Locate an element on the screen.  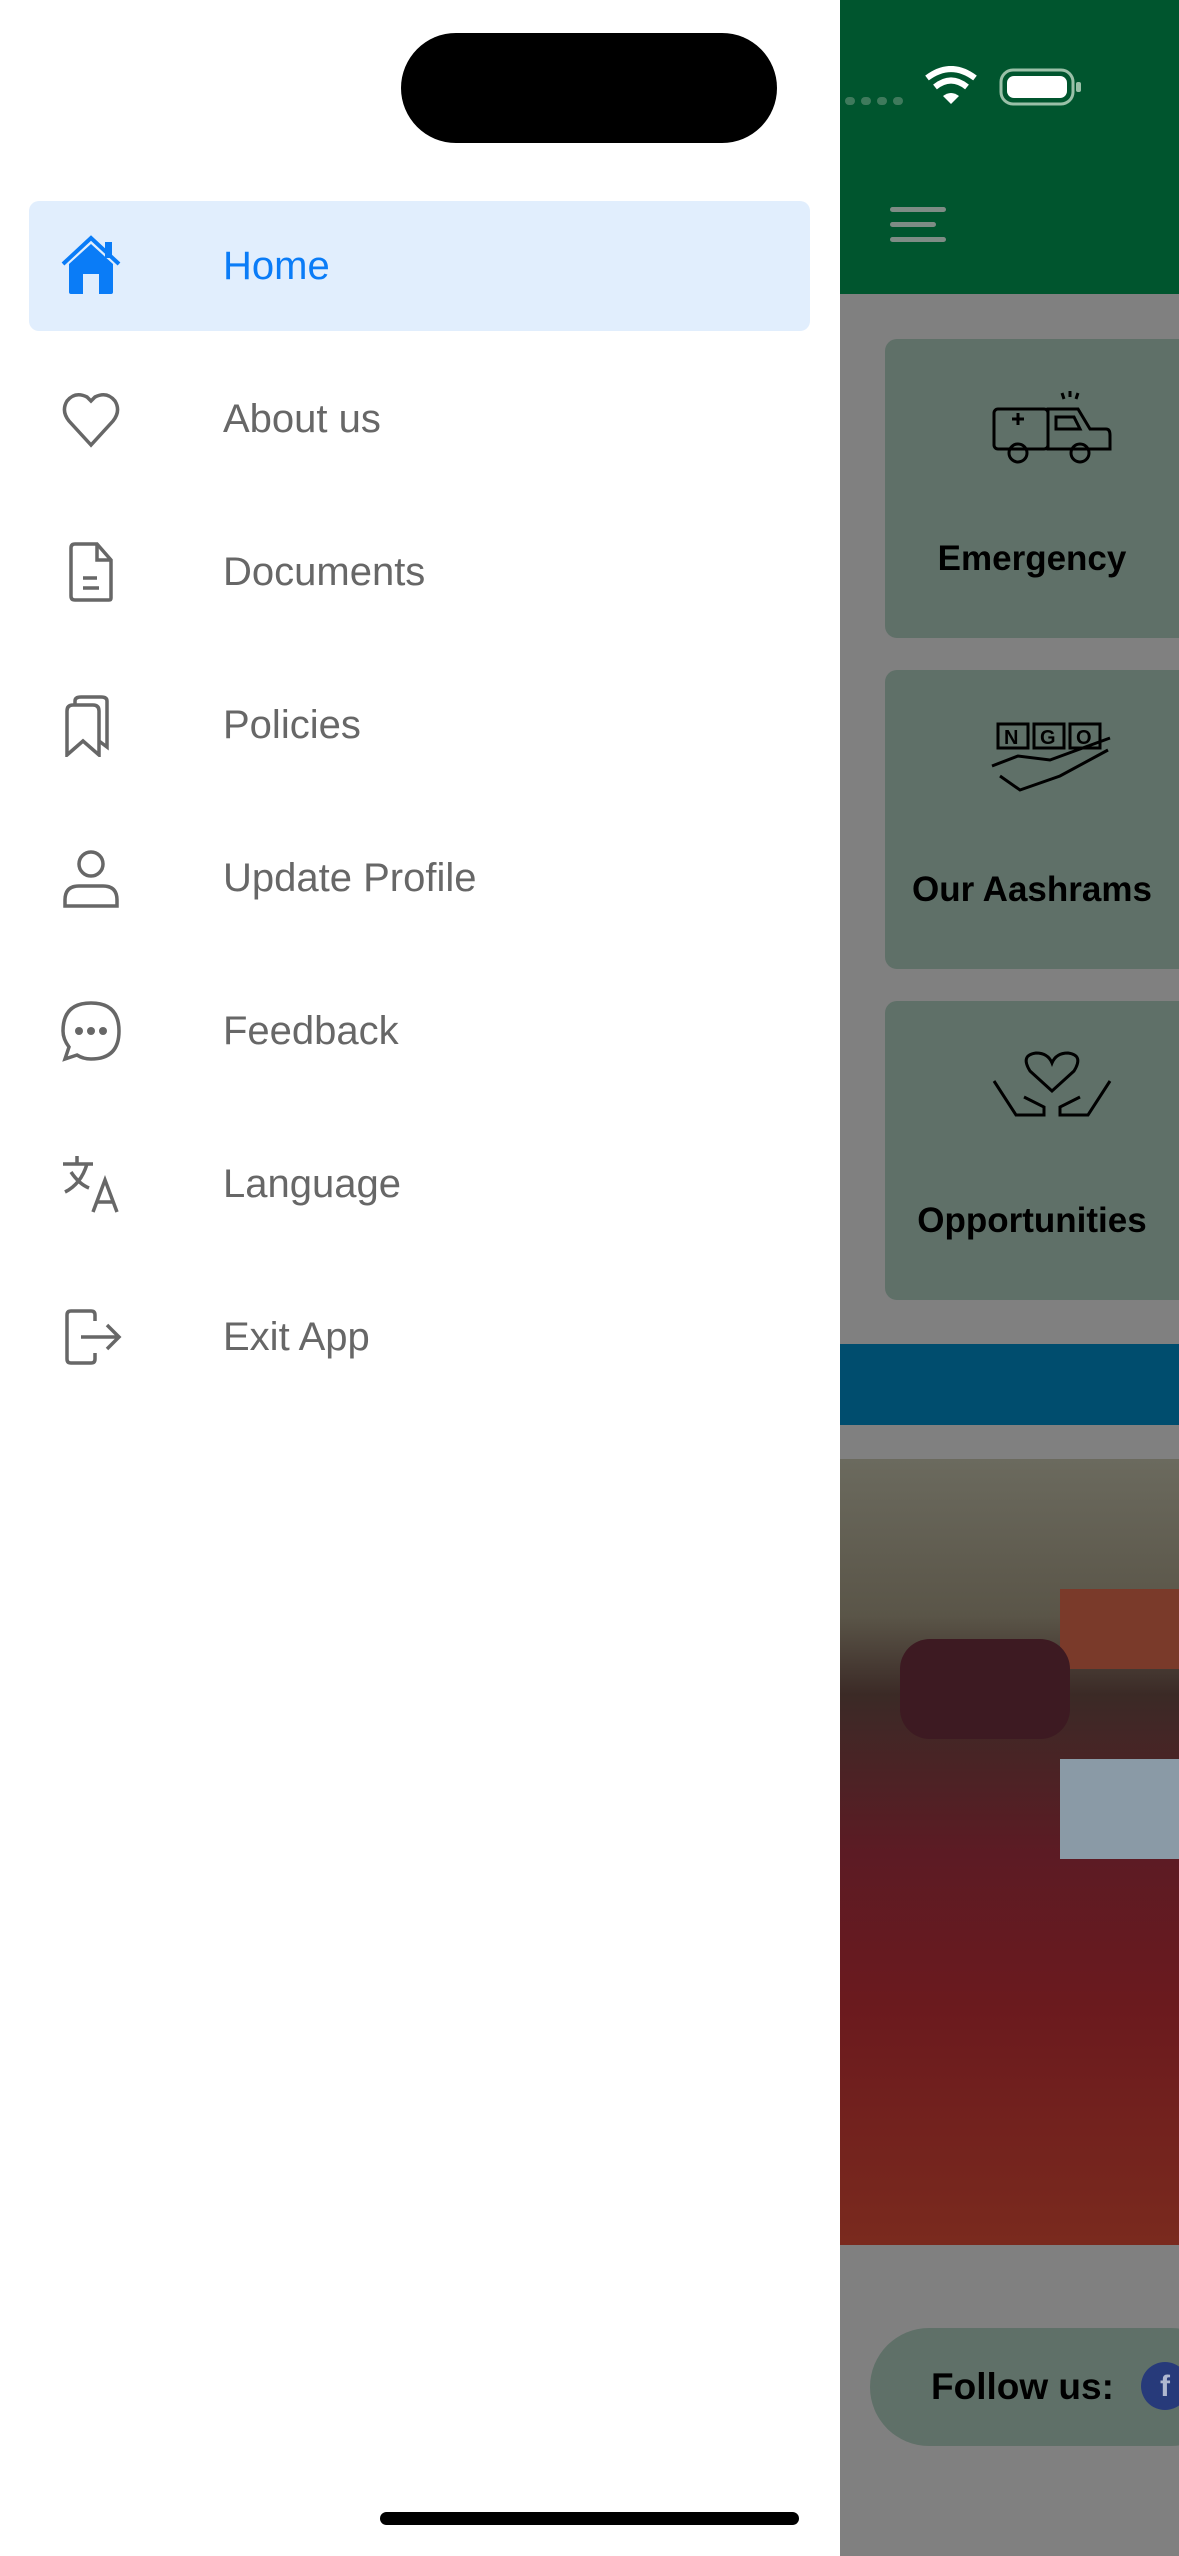
ngo-hand-icon: NGO is located at coordinates (1051, 757).